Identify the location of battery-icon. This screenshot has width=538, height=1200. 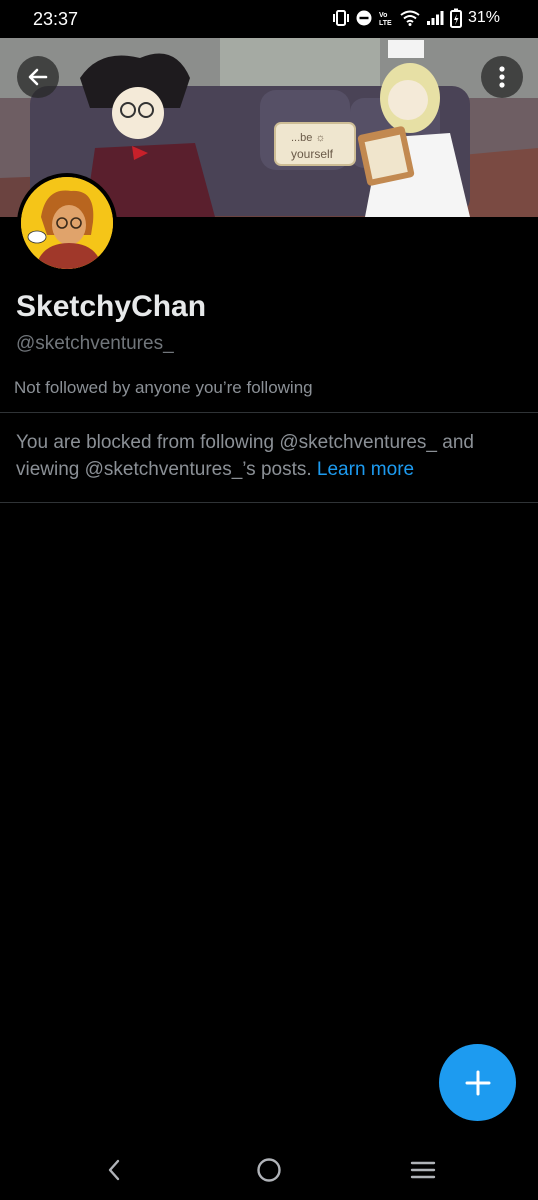
(455, 18).